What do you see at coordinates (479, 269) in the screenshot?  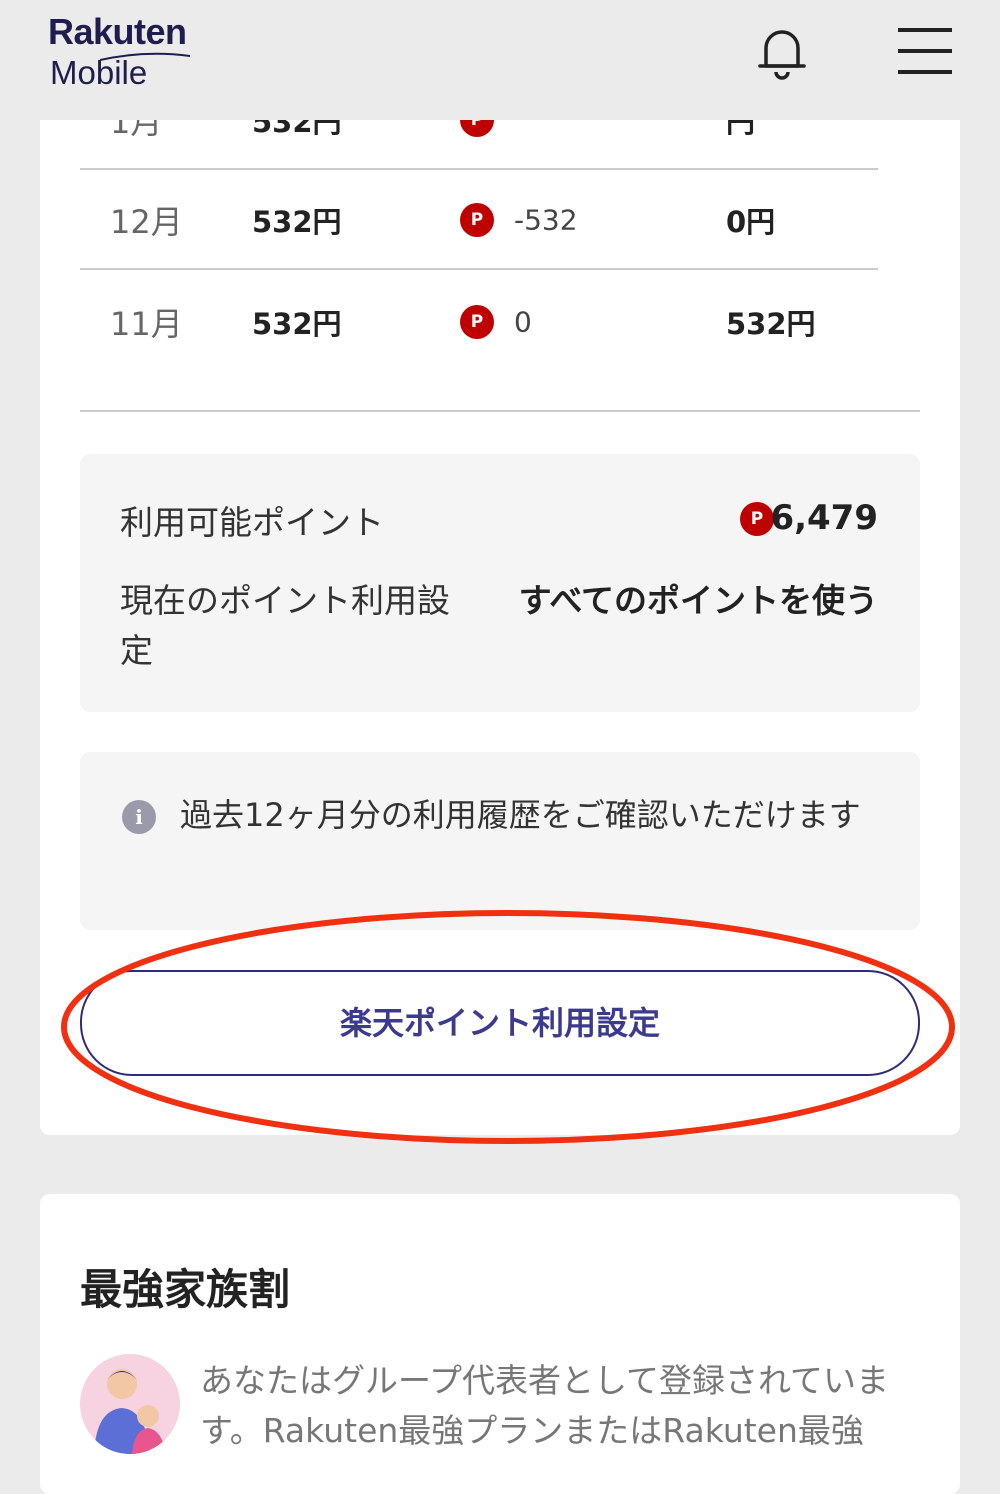 I see `row-divider` at bounding box center [479, 269].